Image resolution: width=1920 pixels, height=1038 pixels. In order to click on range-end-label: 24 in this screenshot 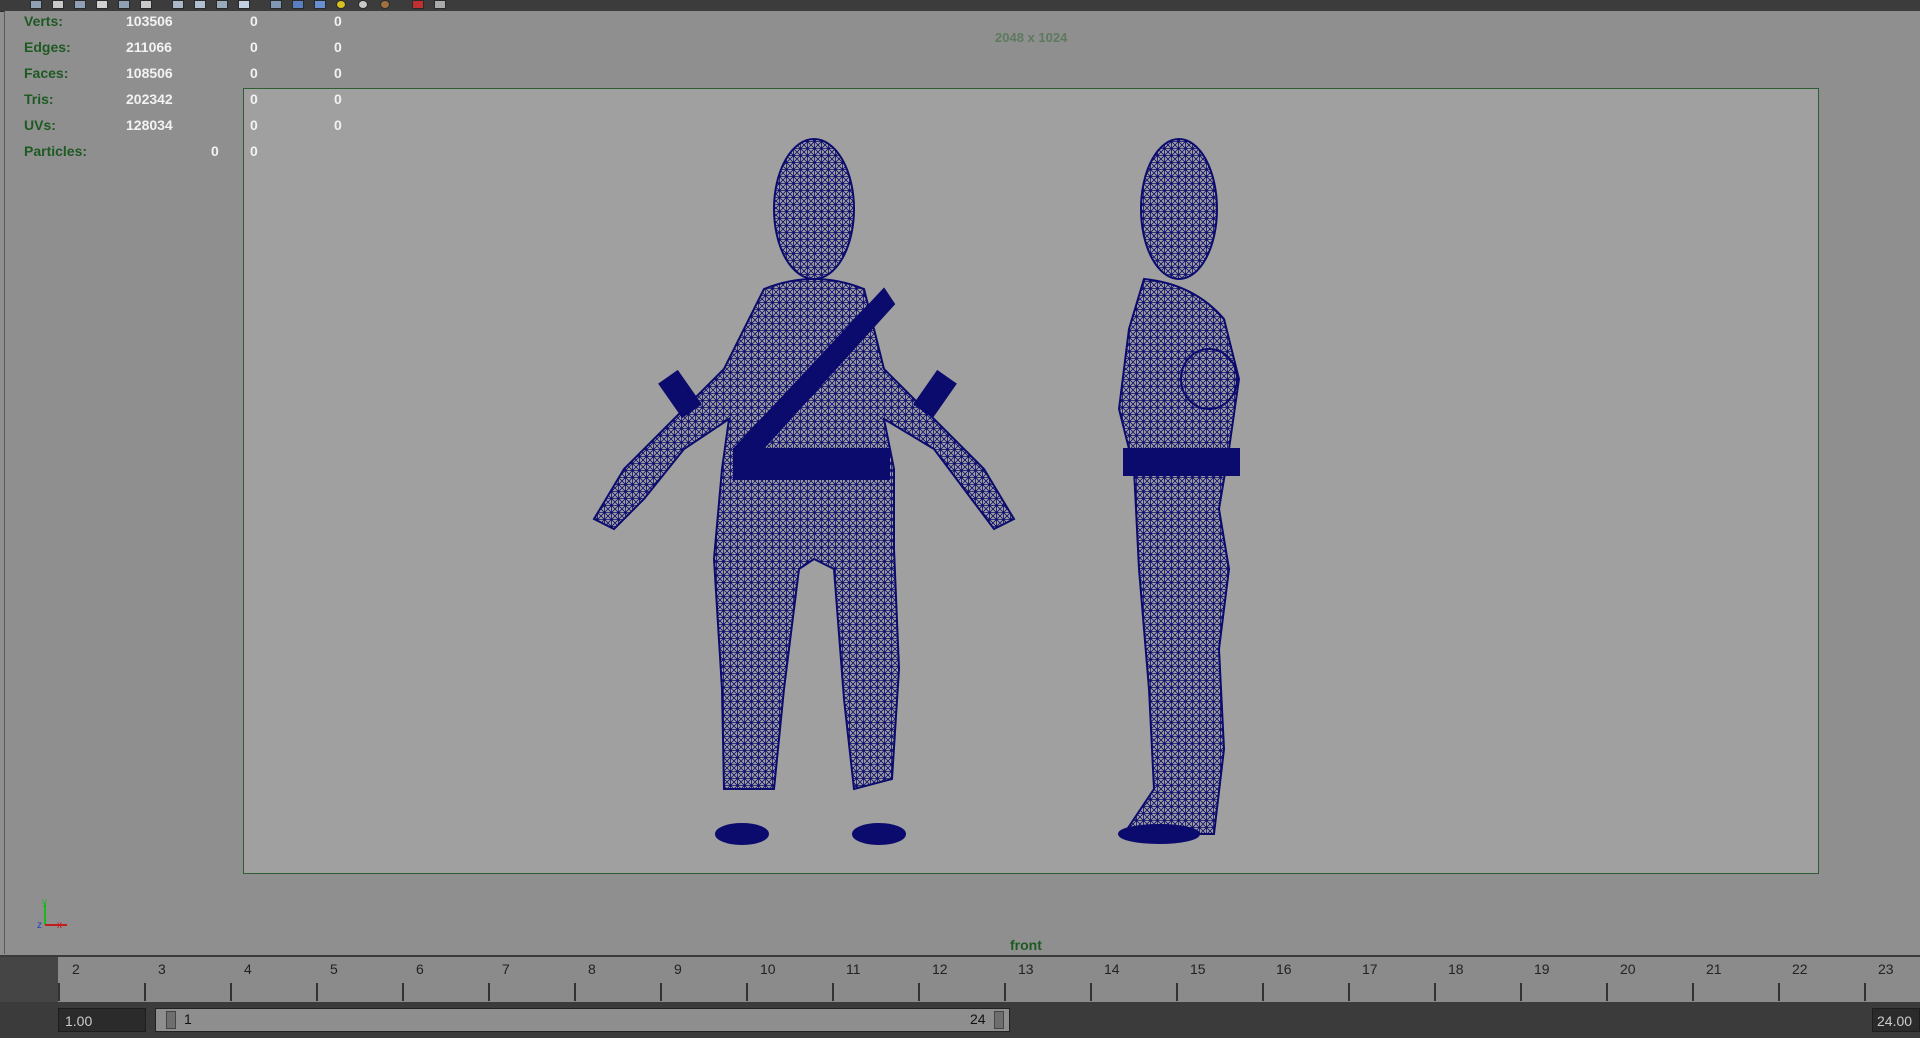, I will do `click(978, 1019)`.